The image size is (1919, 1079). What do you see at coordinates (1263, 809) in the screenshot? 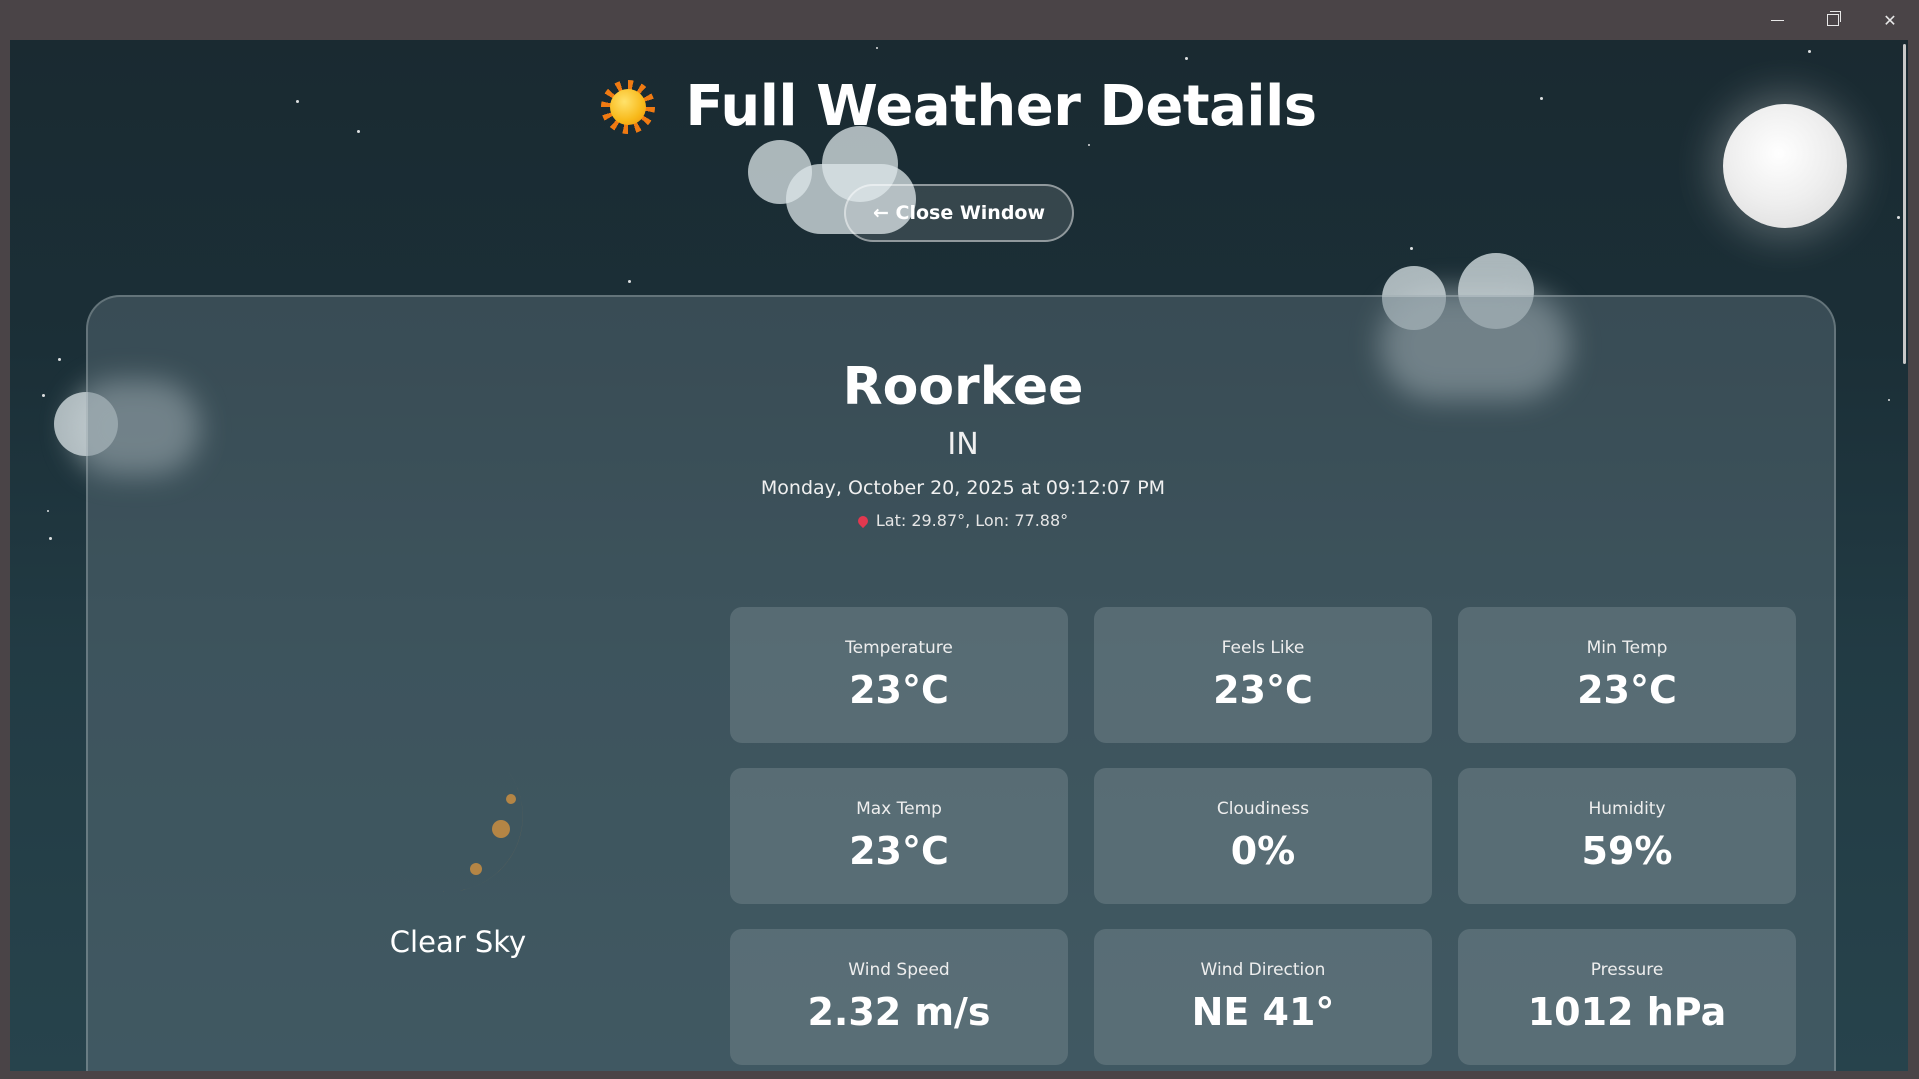
I see `stat-label: Cloudiness` at bounding box center [1263, 809].